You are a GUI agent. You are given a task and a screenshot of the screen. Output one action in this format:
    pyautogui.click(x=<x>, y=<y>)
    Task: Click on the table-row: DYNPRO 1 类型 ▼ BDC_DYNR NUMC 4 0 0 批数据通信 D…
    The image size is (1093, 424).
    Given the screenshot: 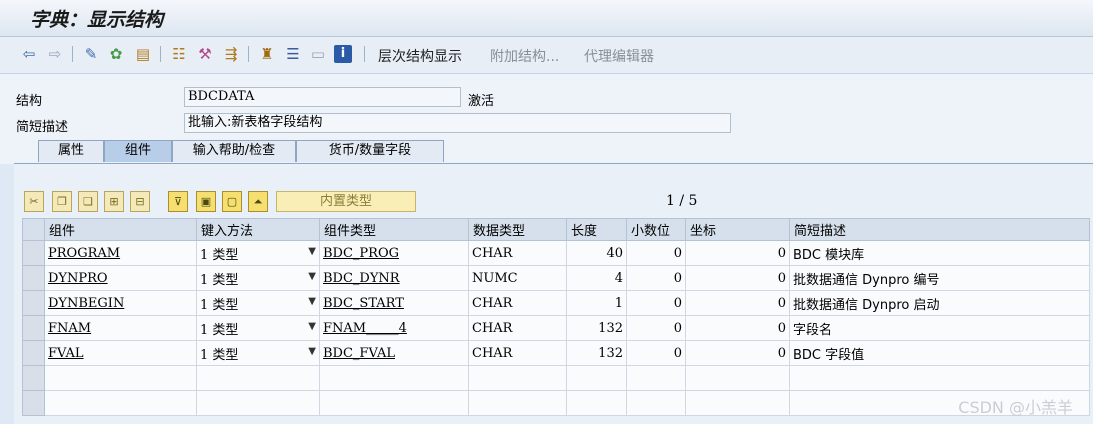 What is the action you would take?
    pyautogui.click(x=556, y=278)
    